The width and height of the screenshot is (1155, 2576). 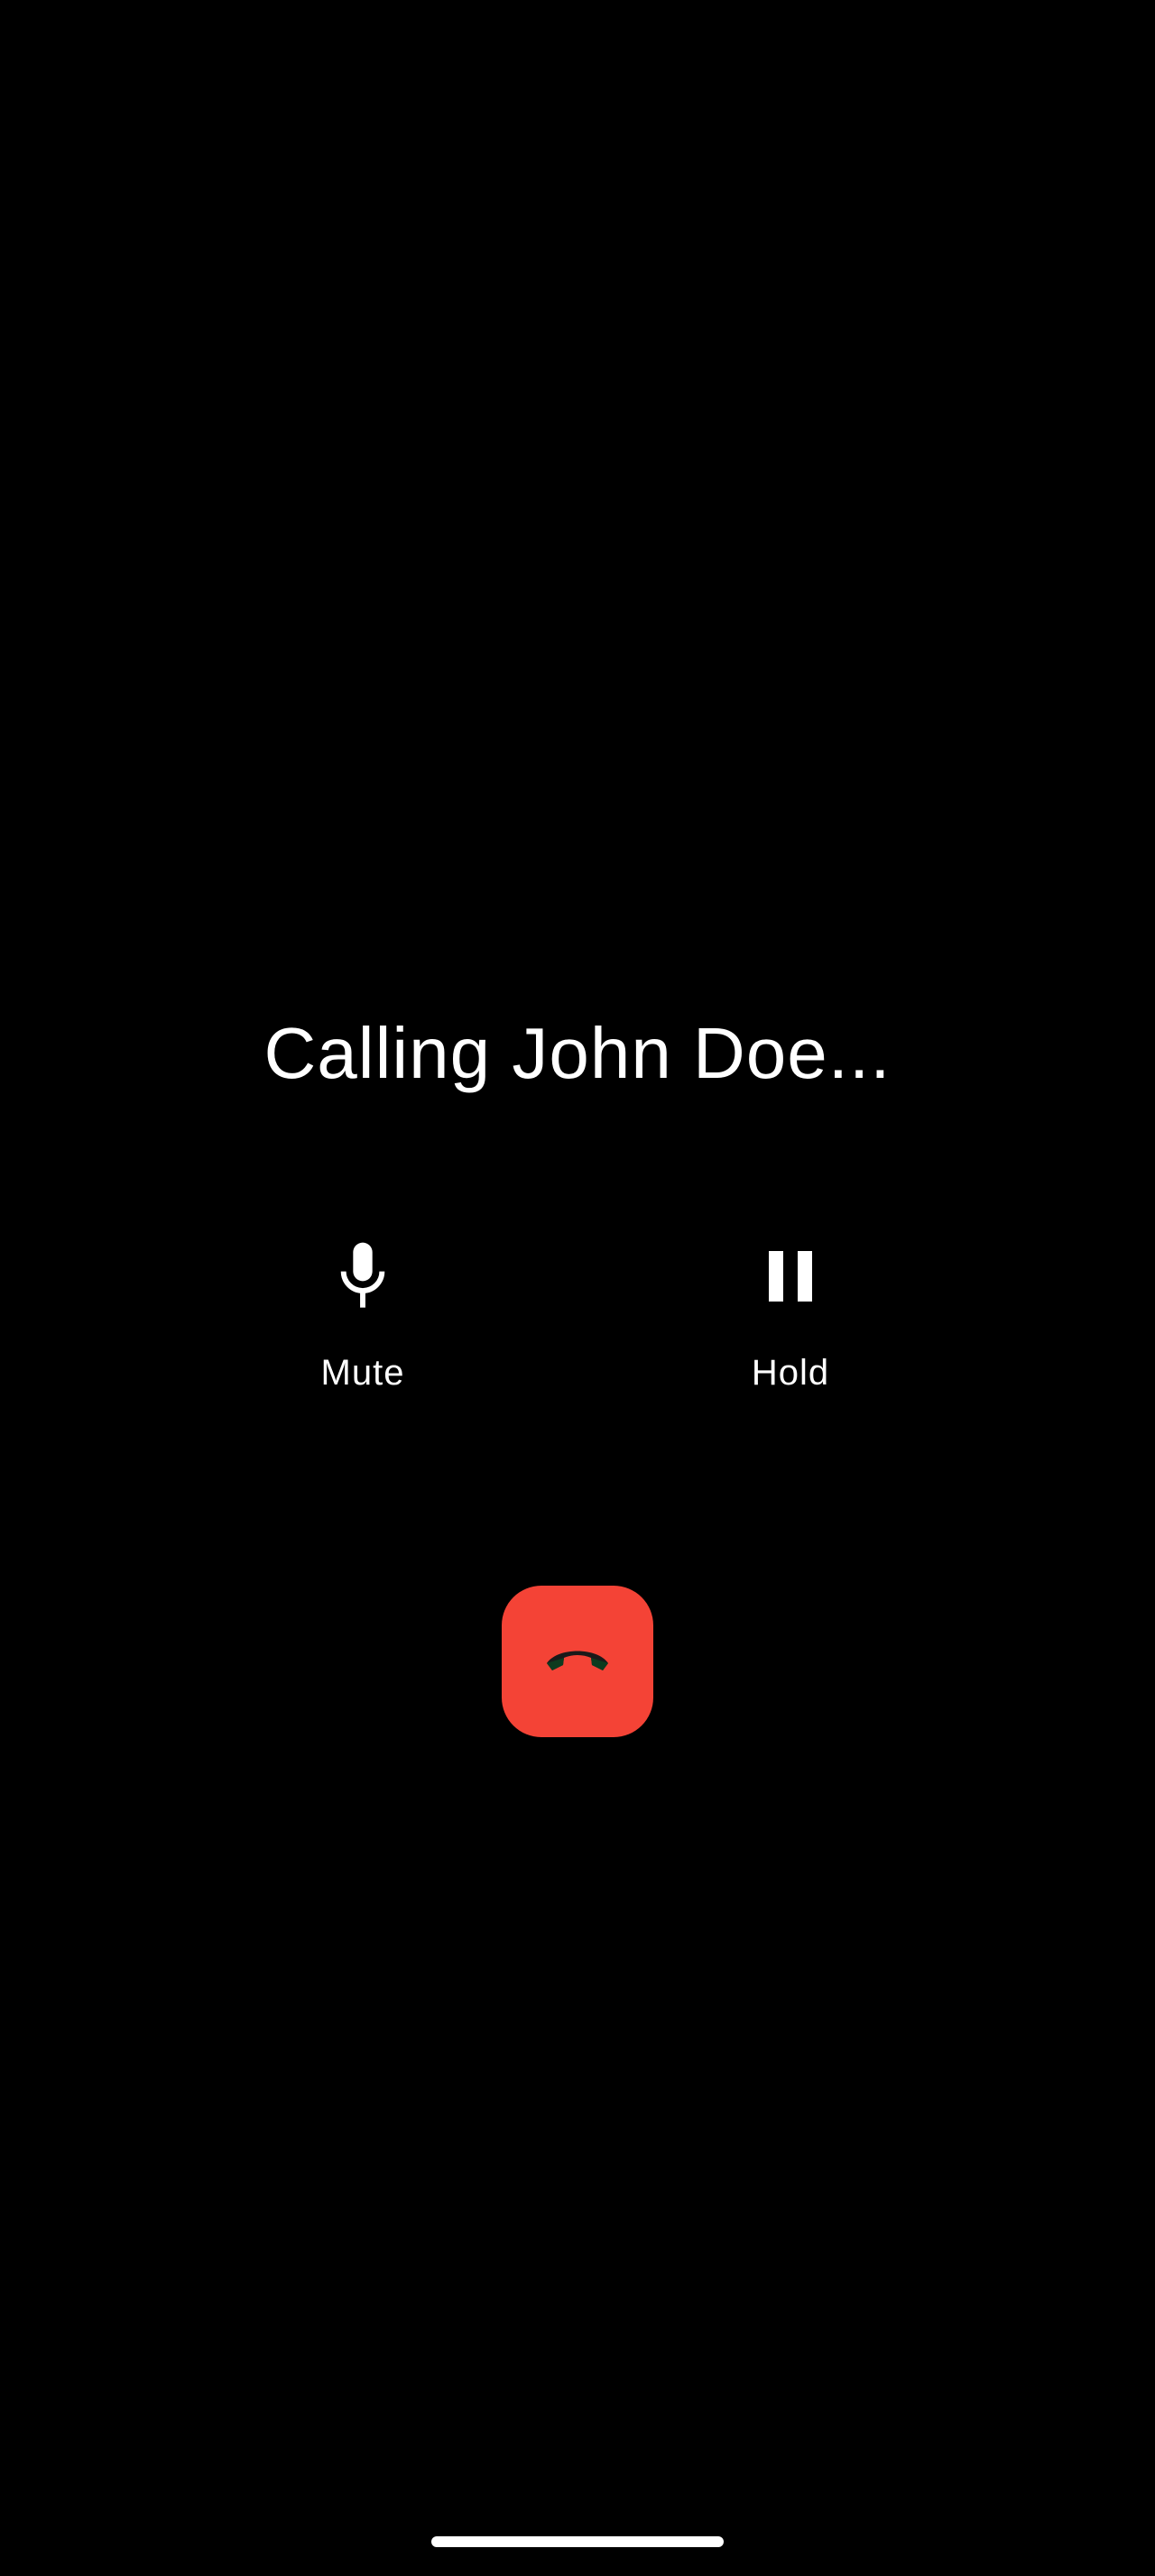 What do you see at coordinates (577, 1335) in the screenshot?
I see `call-controls: Mute Hold` at bounding box center [577, 1335].